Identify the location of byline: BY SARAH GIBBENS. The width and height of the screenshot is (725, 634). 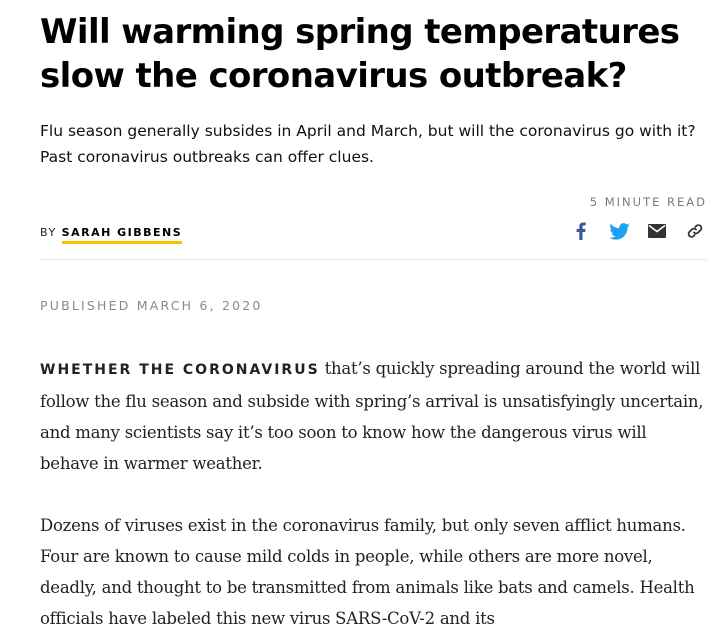
(111, 235).